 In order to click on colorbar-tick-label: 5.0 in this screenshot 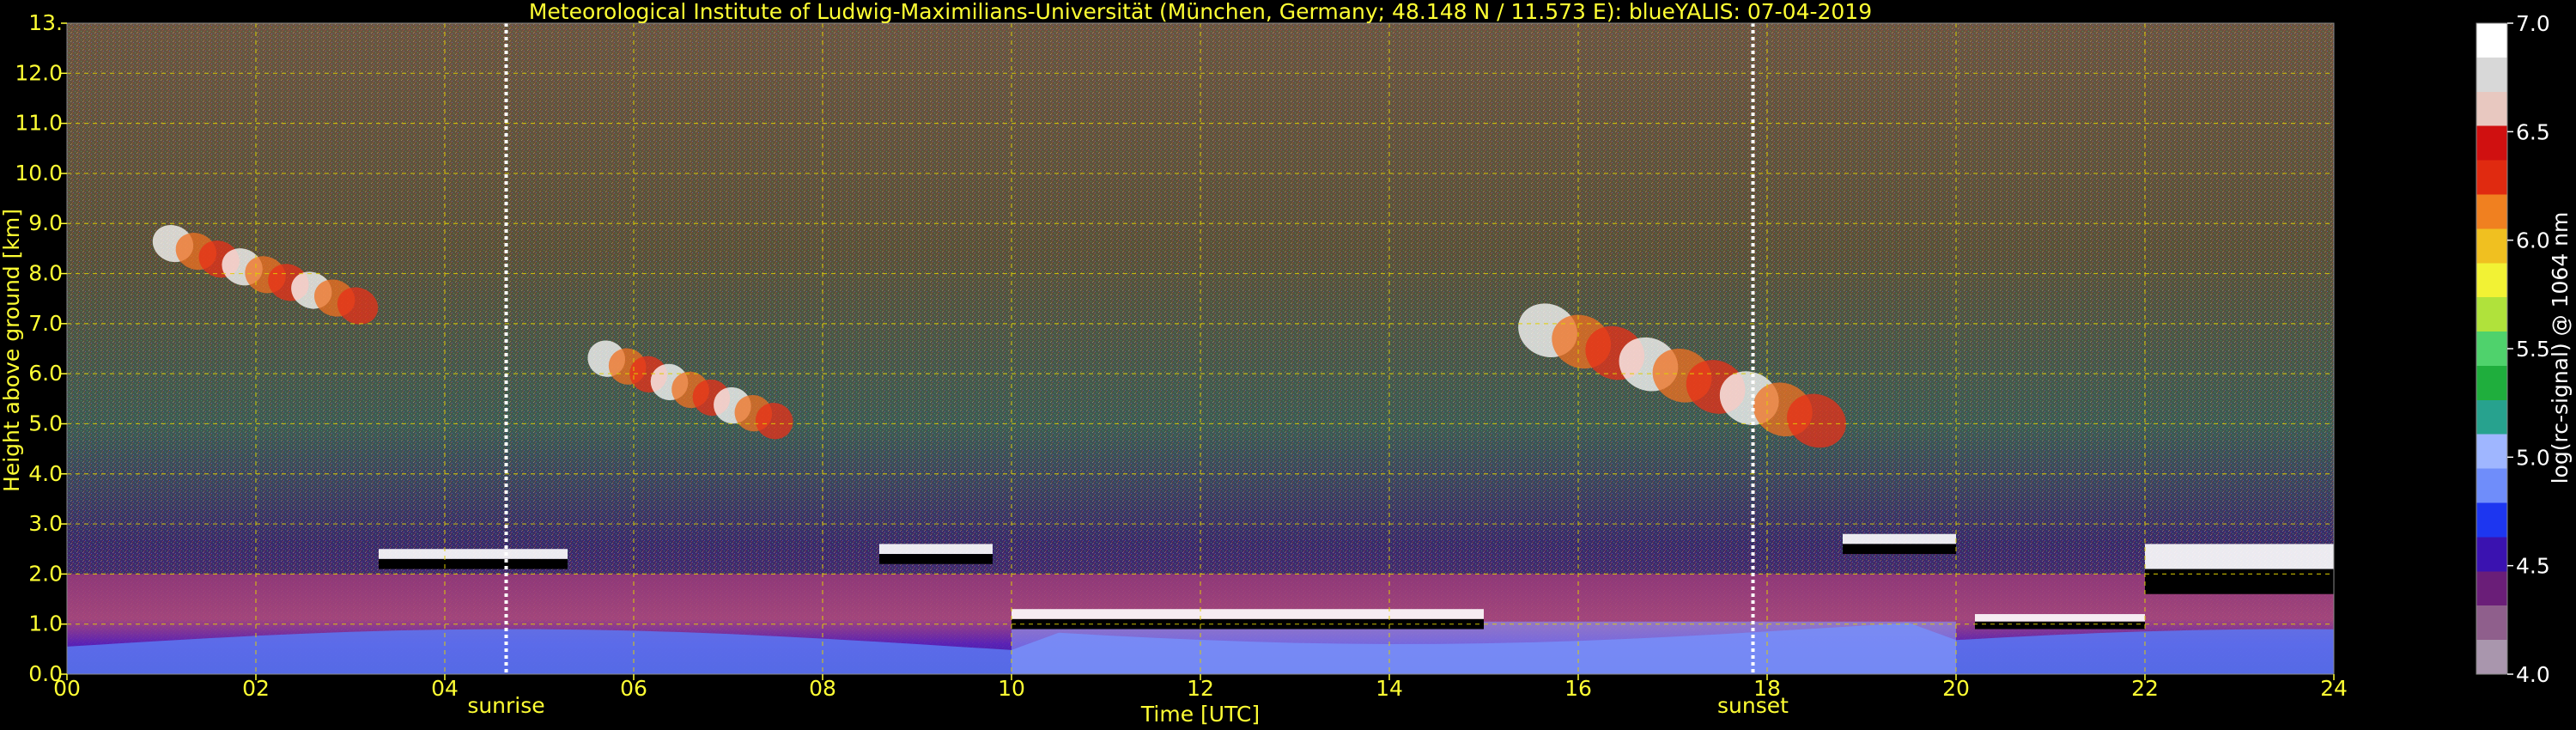, I will do `click(2533, 457)`.